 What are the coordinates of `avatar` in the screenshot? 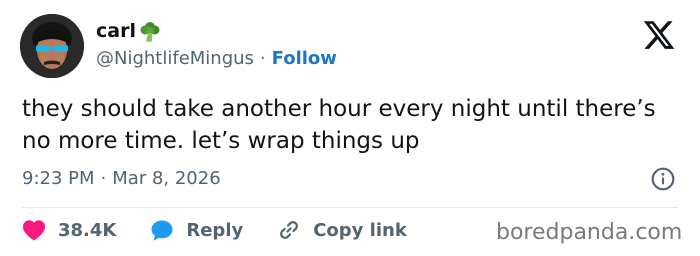 It's located at (52, 46).